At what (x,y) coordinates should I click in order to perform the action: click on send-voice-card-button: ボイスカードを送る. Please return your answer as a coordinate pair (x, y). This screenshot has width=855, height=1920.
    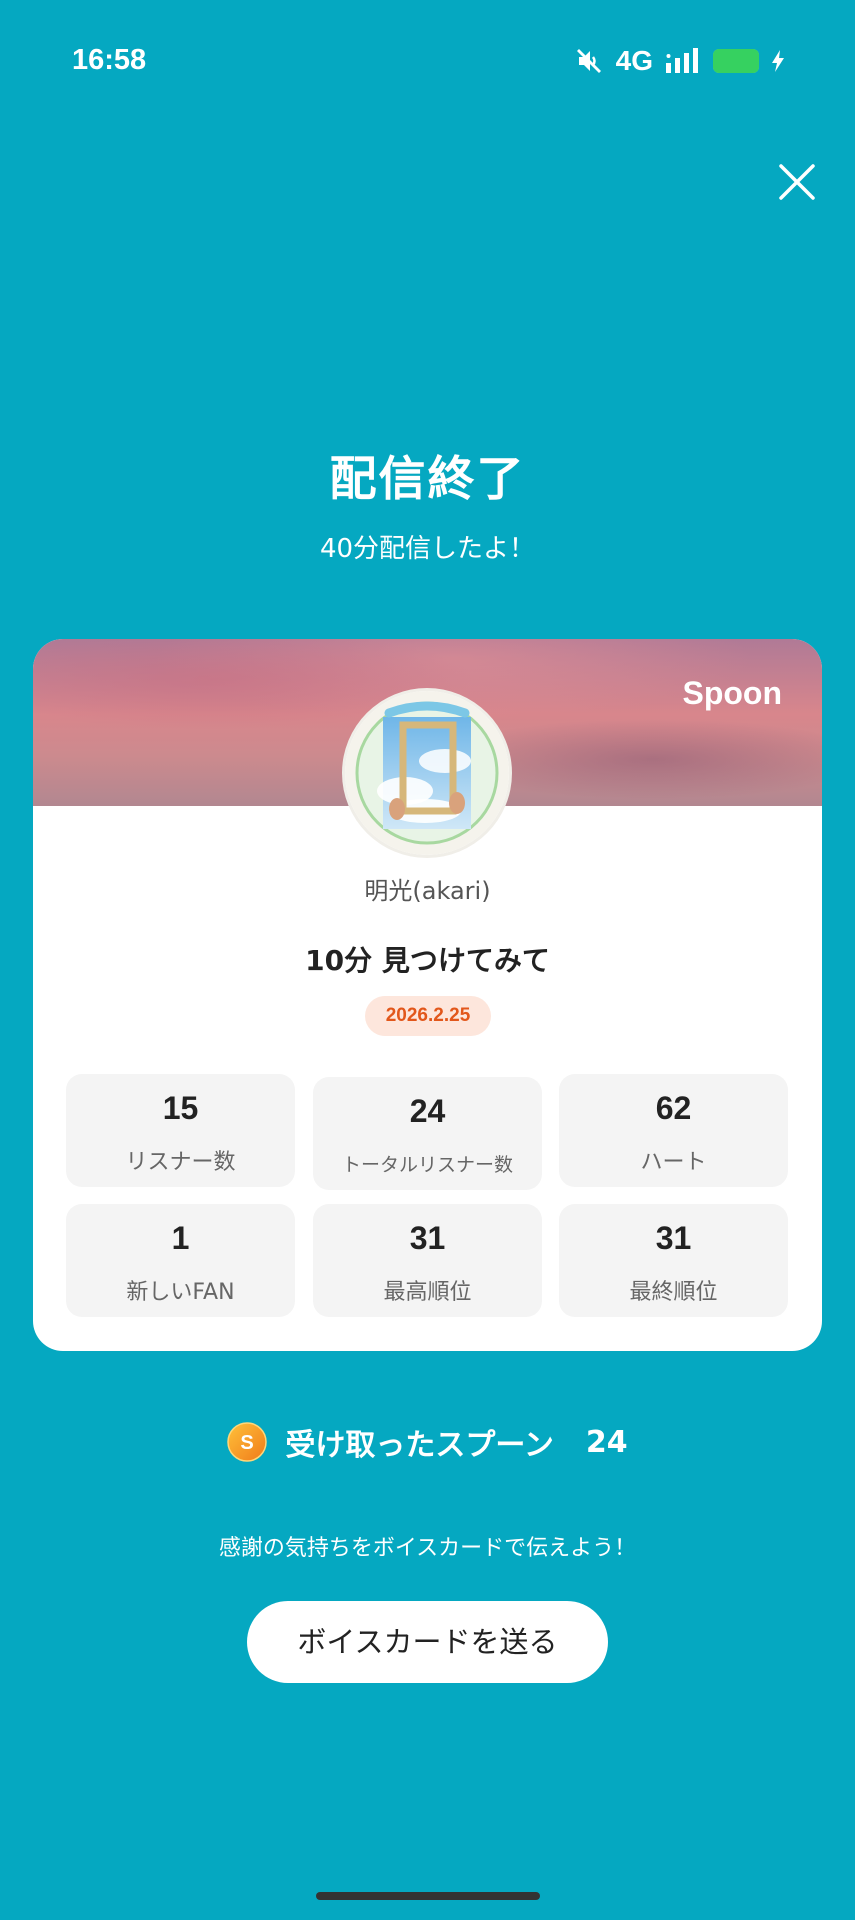
    Looking at the image, I should click on (427, 1642).